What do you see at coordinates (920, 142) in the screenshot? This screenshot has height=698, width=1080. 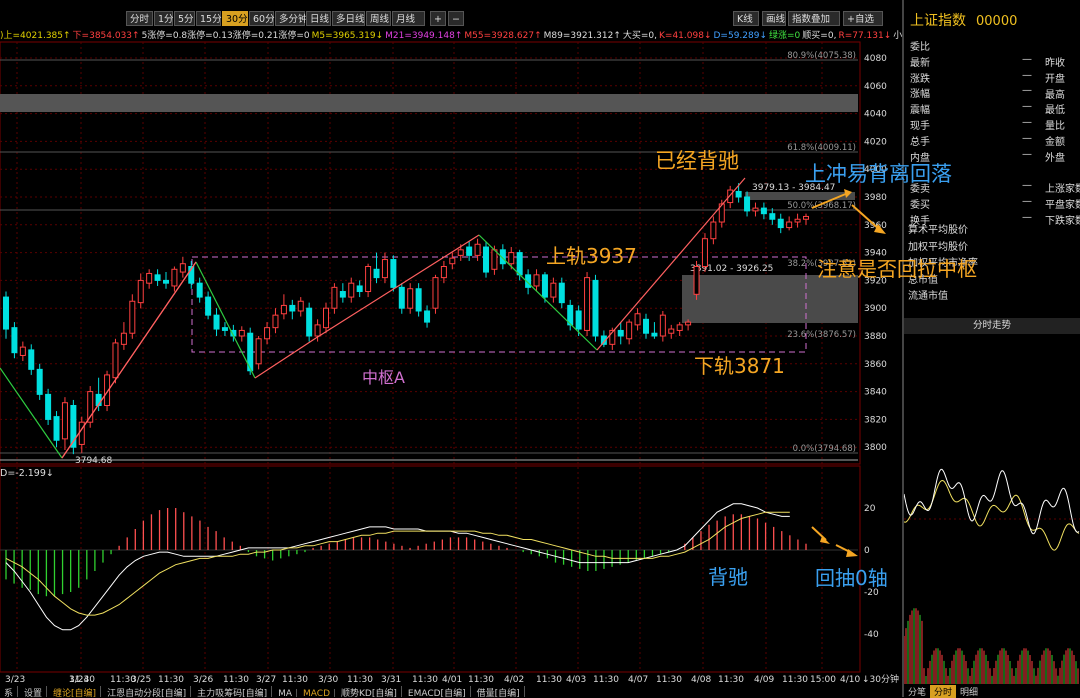 I see `quote-left-label-6: 总手` at bounding box center [920, 142].